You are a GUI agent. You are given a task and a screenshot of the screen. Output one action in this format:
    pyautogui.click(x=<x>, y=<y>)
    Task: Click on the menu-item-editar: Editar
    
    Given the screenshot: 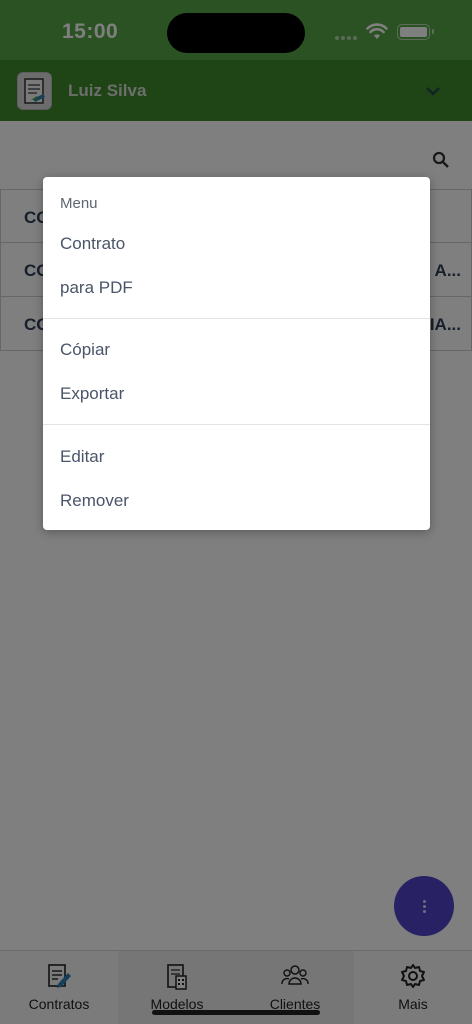 What is the action you would take?
    pyautogui.click(x=82, y=457)
    